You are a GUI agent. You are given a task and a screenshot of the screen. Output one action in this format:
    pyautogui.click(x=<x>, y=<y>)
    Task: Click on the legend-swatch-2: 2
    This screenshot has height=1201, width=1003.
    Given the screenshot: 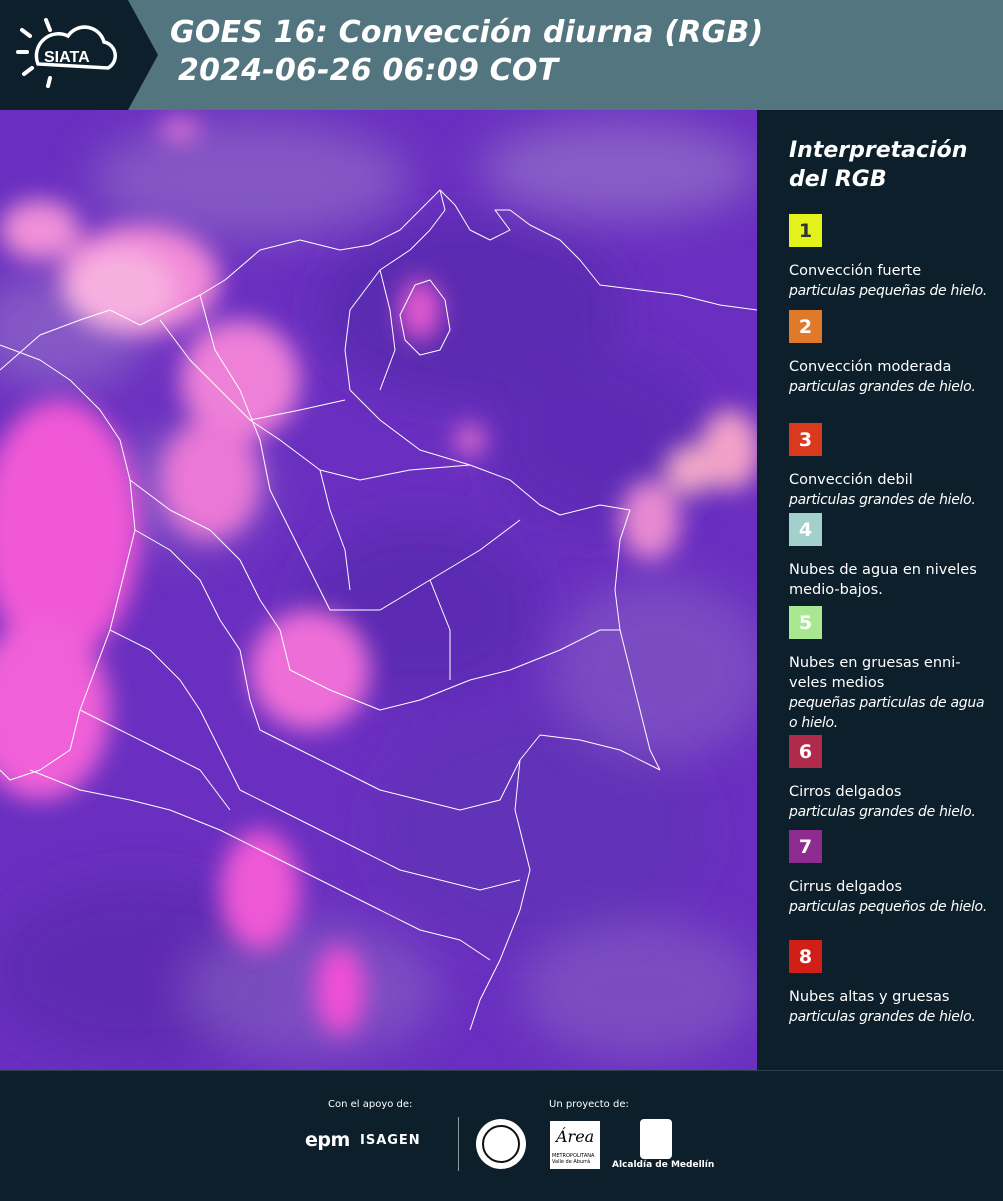 What is the action you would take?
    pyautogui.click(x=805, y=326)
    